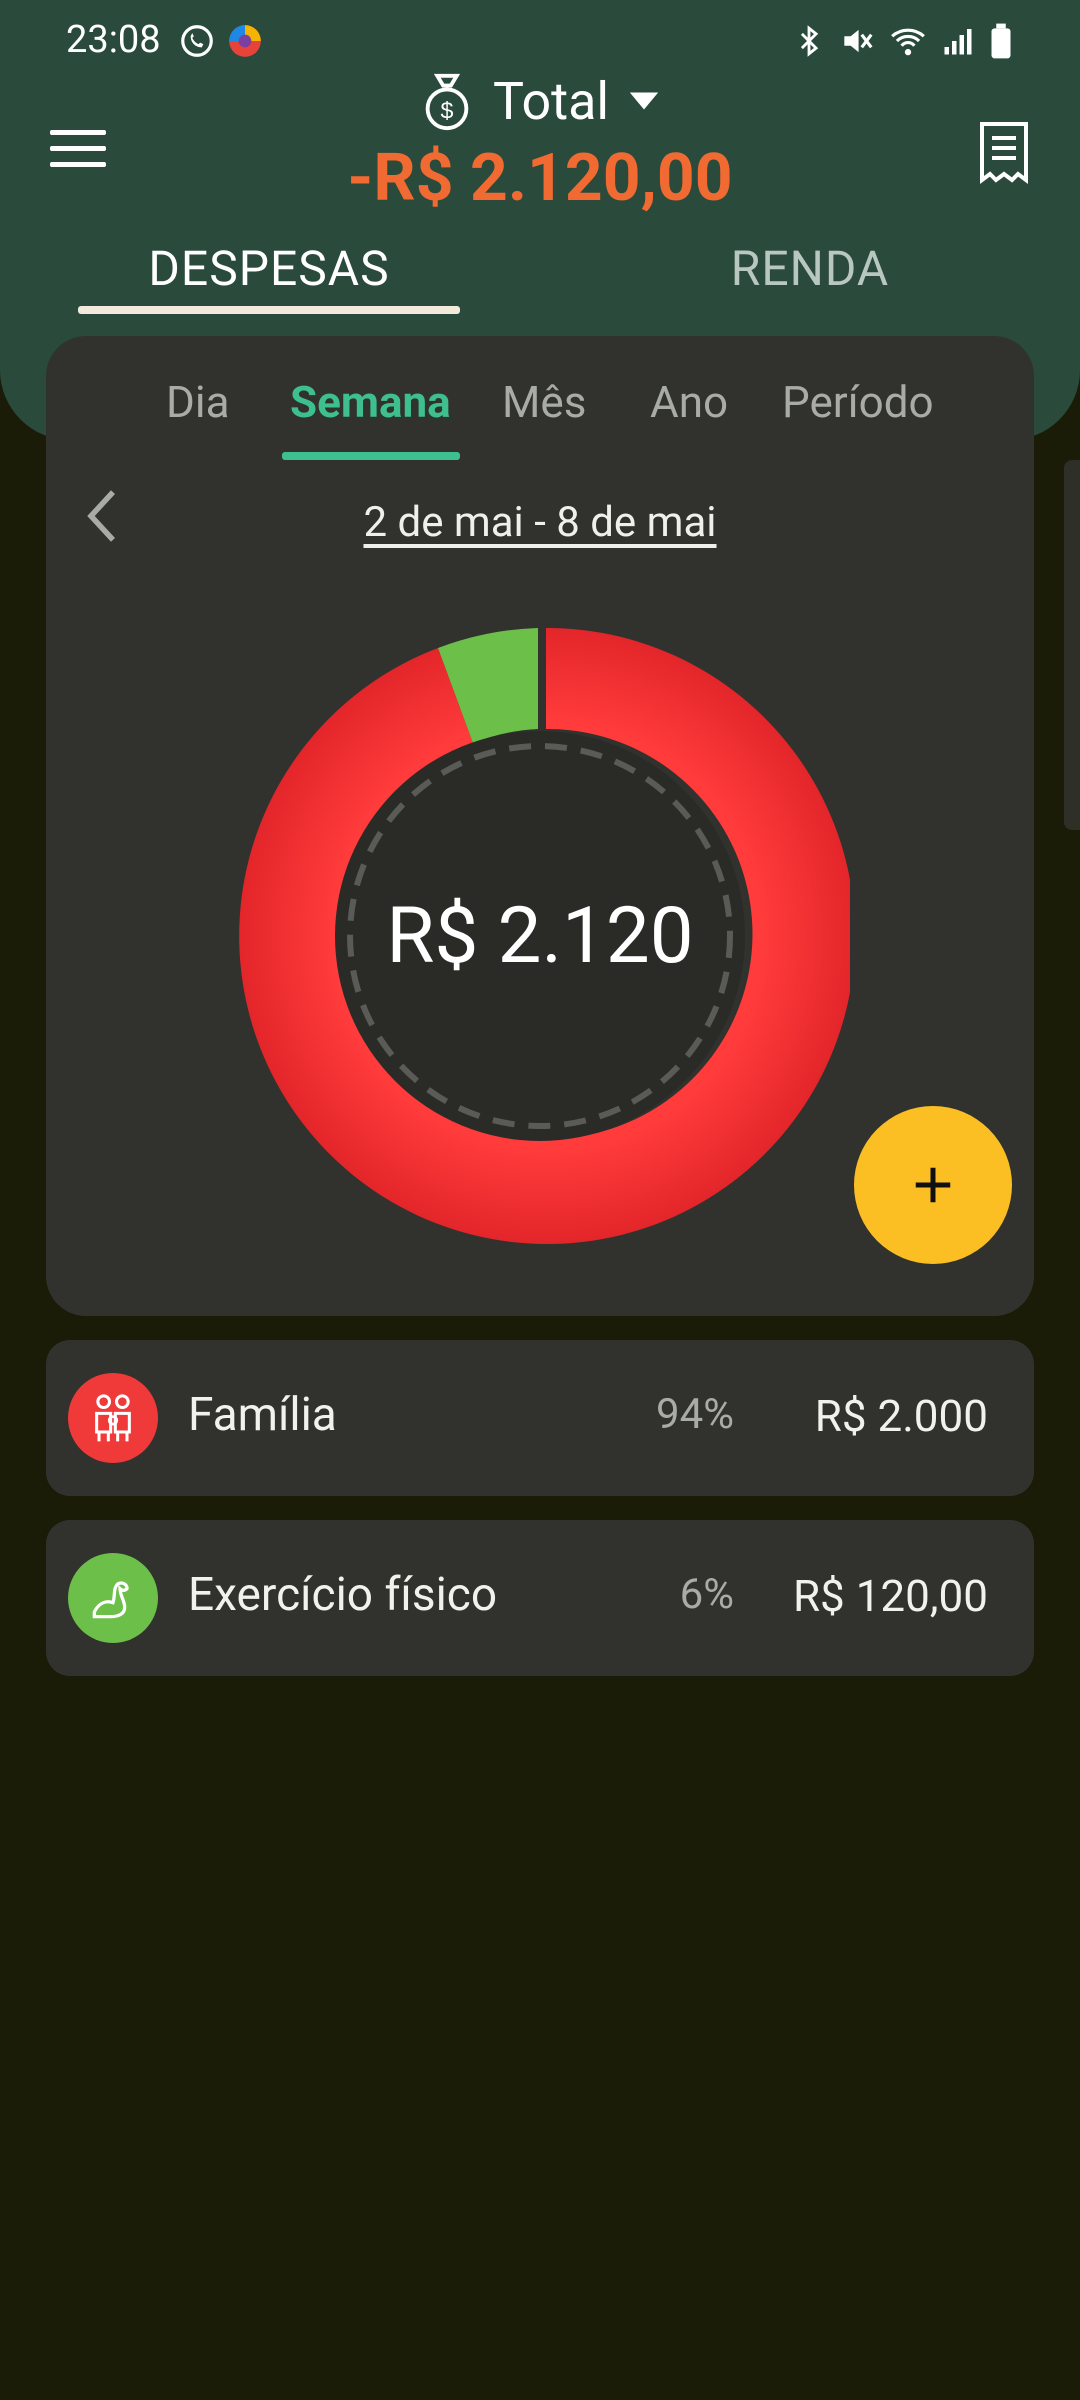 This screenshot has height=2400, width=1080. I want to click on family-icon, so click(113, 1418).